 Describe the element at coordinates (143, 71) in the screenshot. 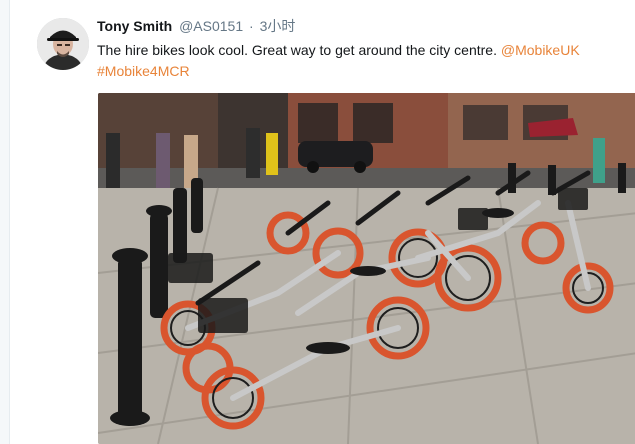

I see `hashtag-link: #Mobike4MCR` at that location.